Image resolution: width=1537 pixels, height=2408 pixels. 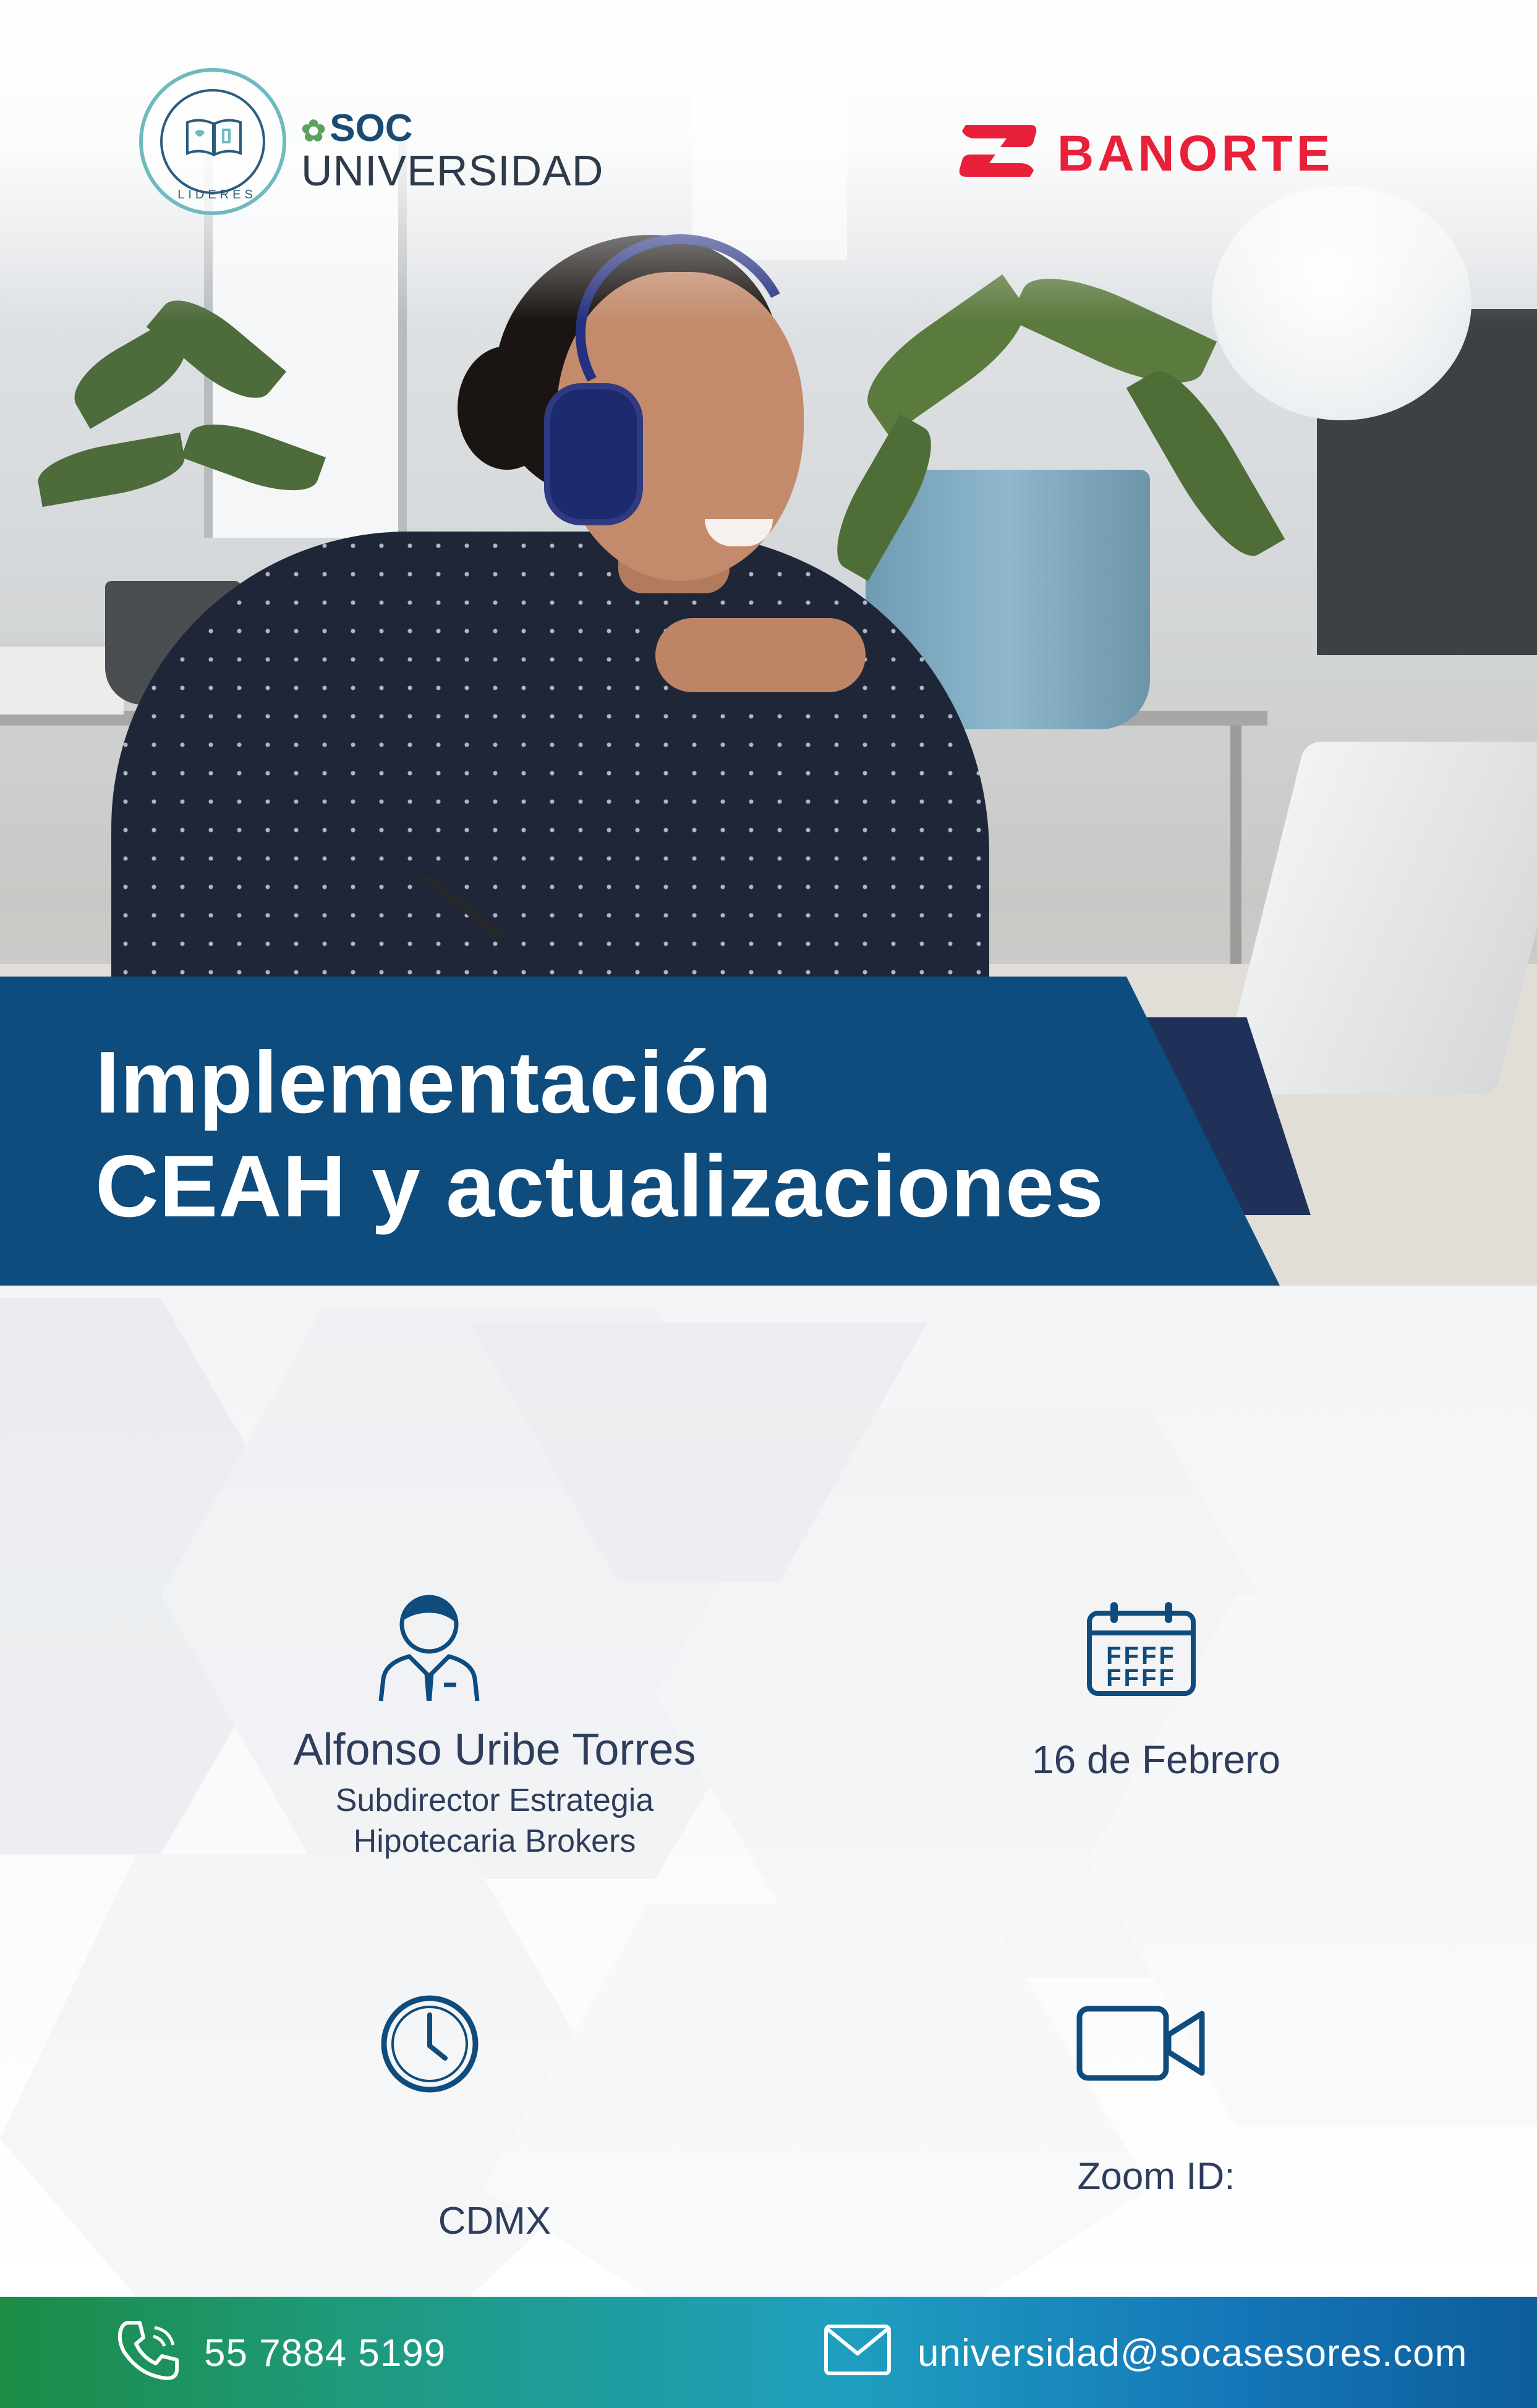 I want to click on soc-universidad-logo: LIDERES ✿SOC UNIVERSIDAD, so click(x=371, y=142).